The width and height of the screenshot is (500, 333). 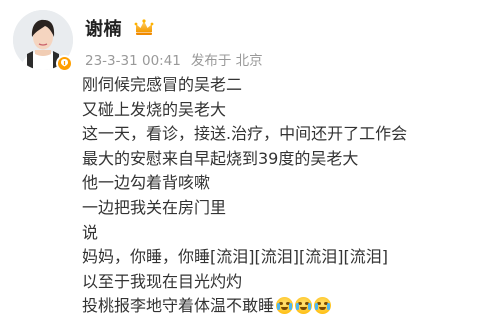 What do you see at coordinates (226, 61) in the screenshot?
I see `post-location: 发布于 北京` at bounding box center [226, 61].